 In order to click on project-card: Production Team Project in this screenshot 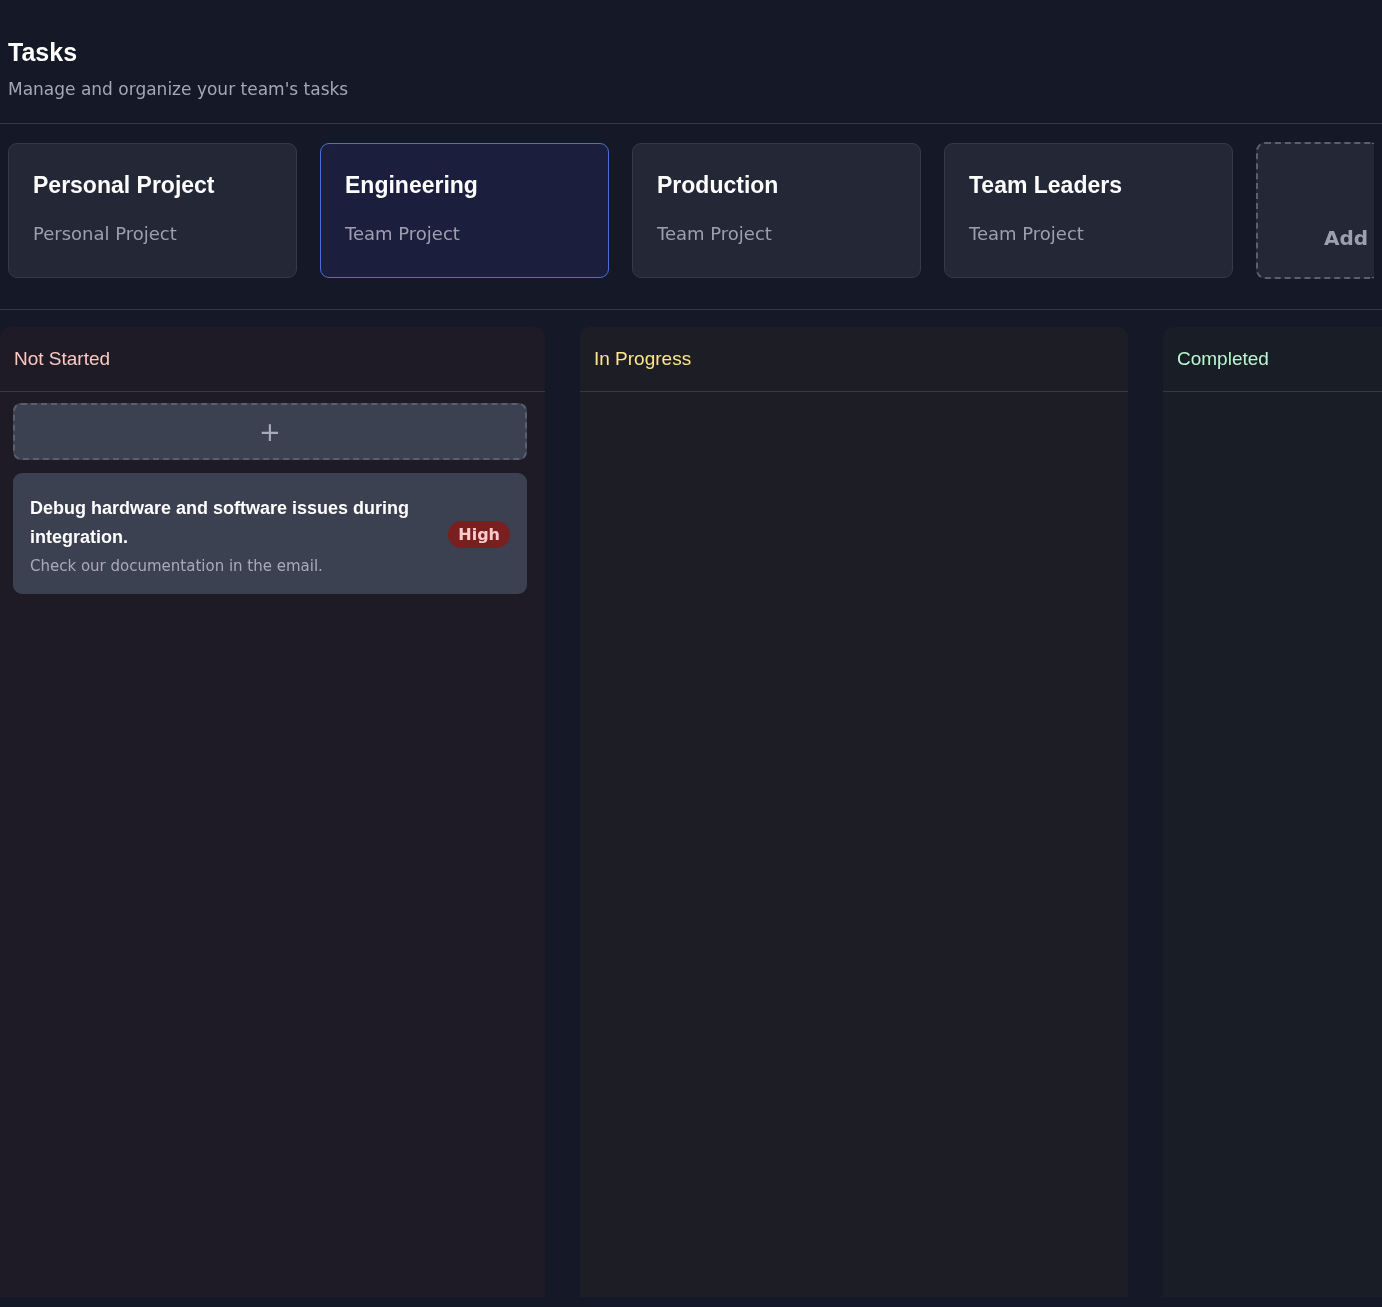, I will do `click(776, 210)`.